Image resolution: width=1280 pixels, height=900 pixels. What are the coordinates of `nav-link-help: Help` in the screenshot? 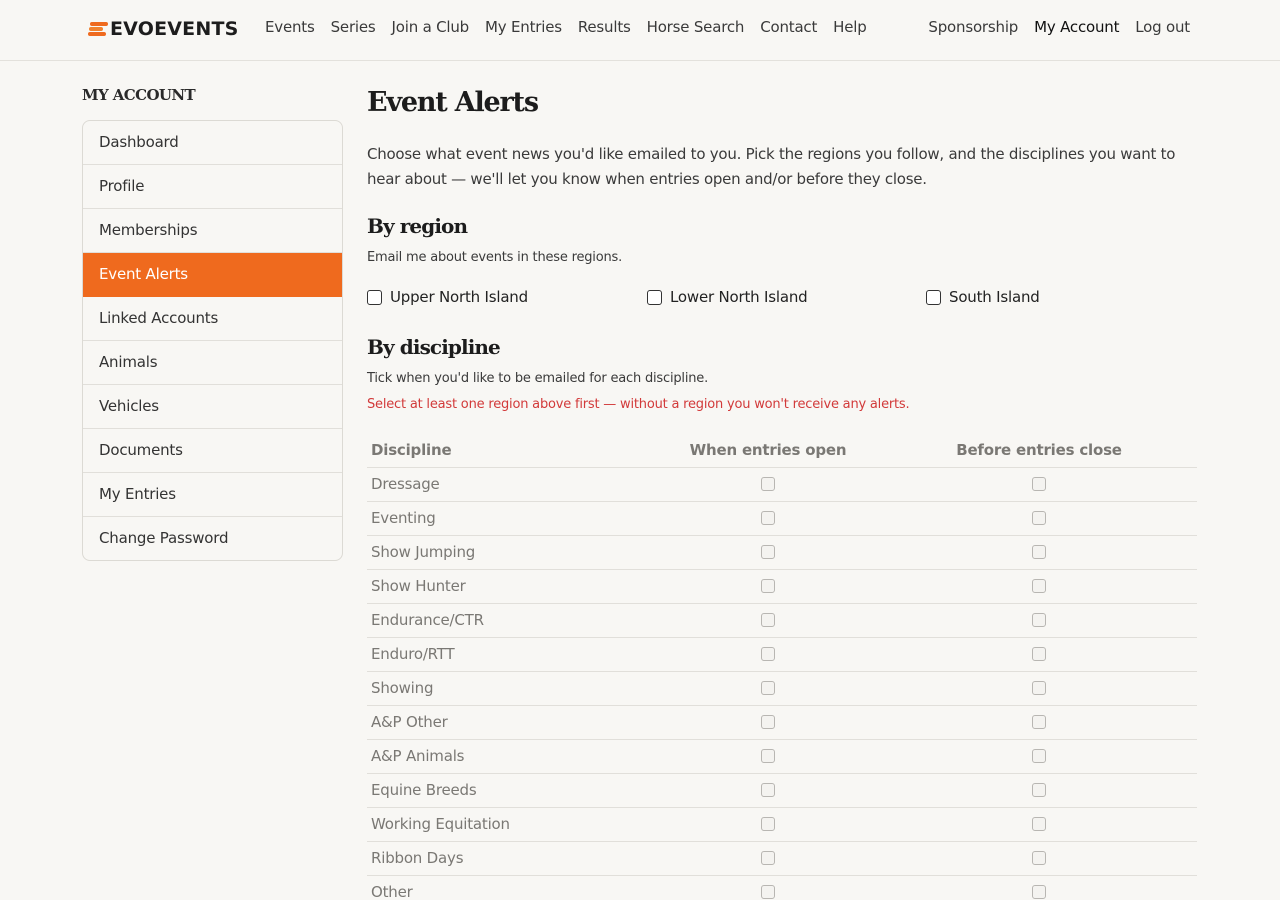 It's located at (850, 27).